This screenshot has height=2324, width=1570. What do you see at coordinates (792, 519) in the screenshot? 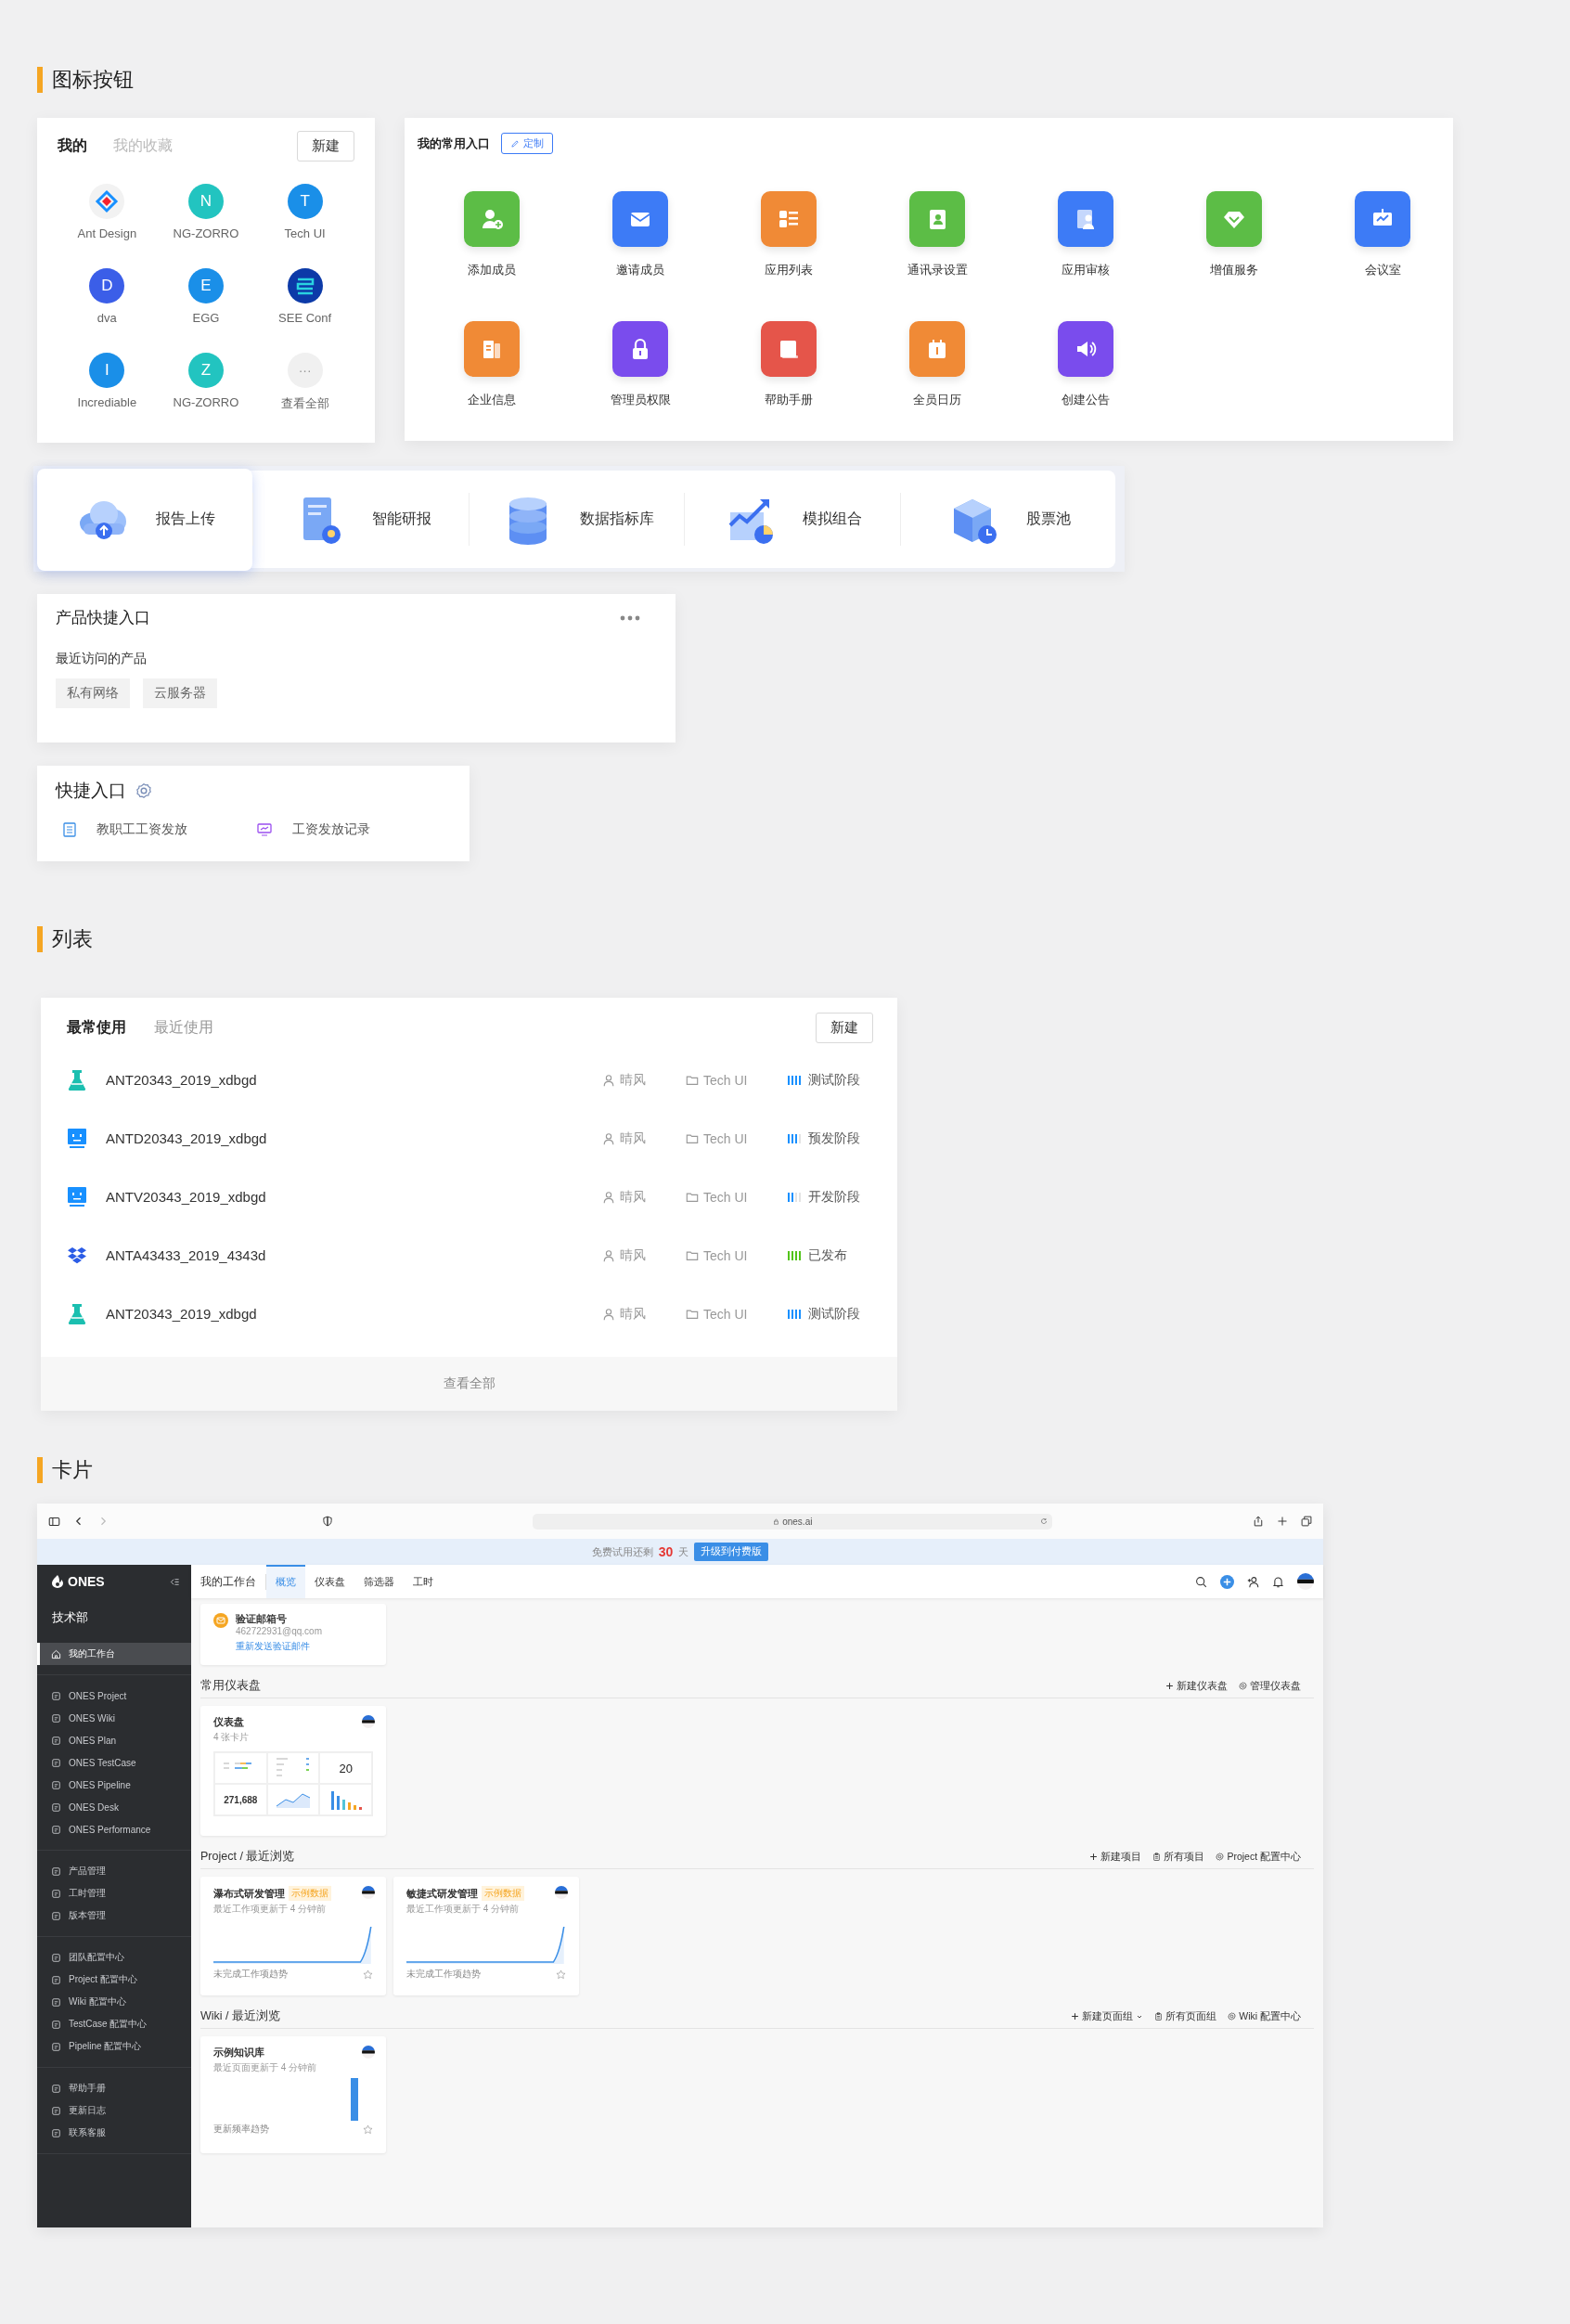
I see `feature-tab: 模拟组合` at bounding box center [792, 519].